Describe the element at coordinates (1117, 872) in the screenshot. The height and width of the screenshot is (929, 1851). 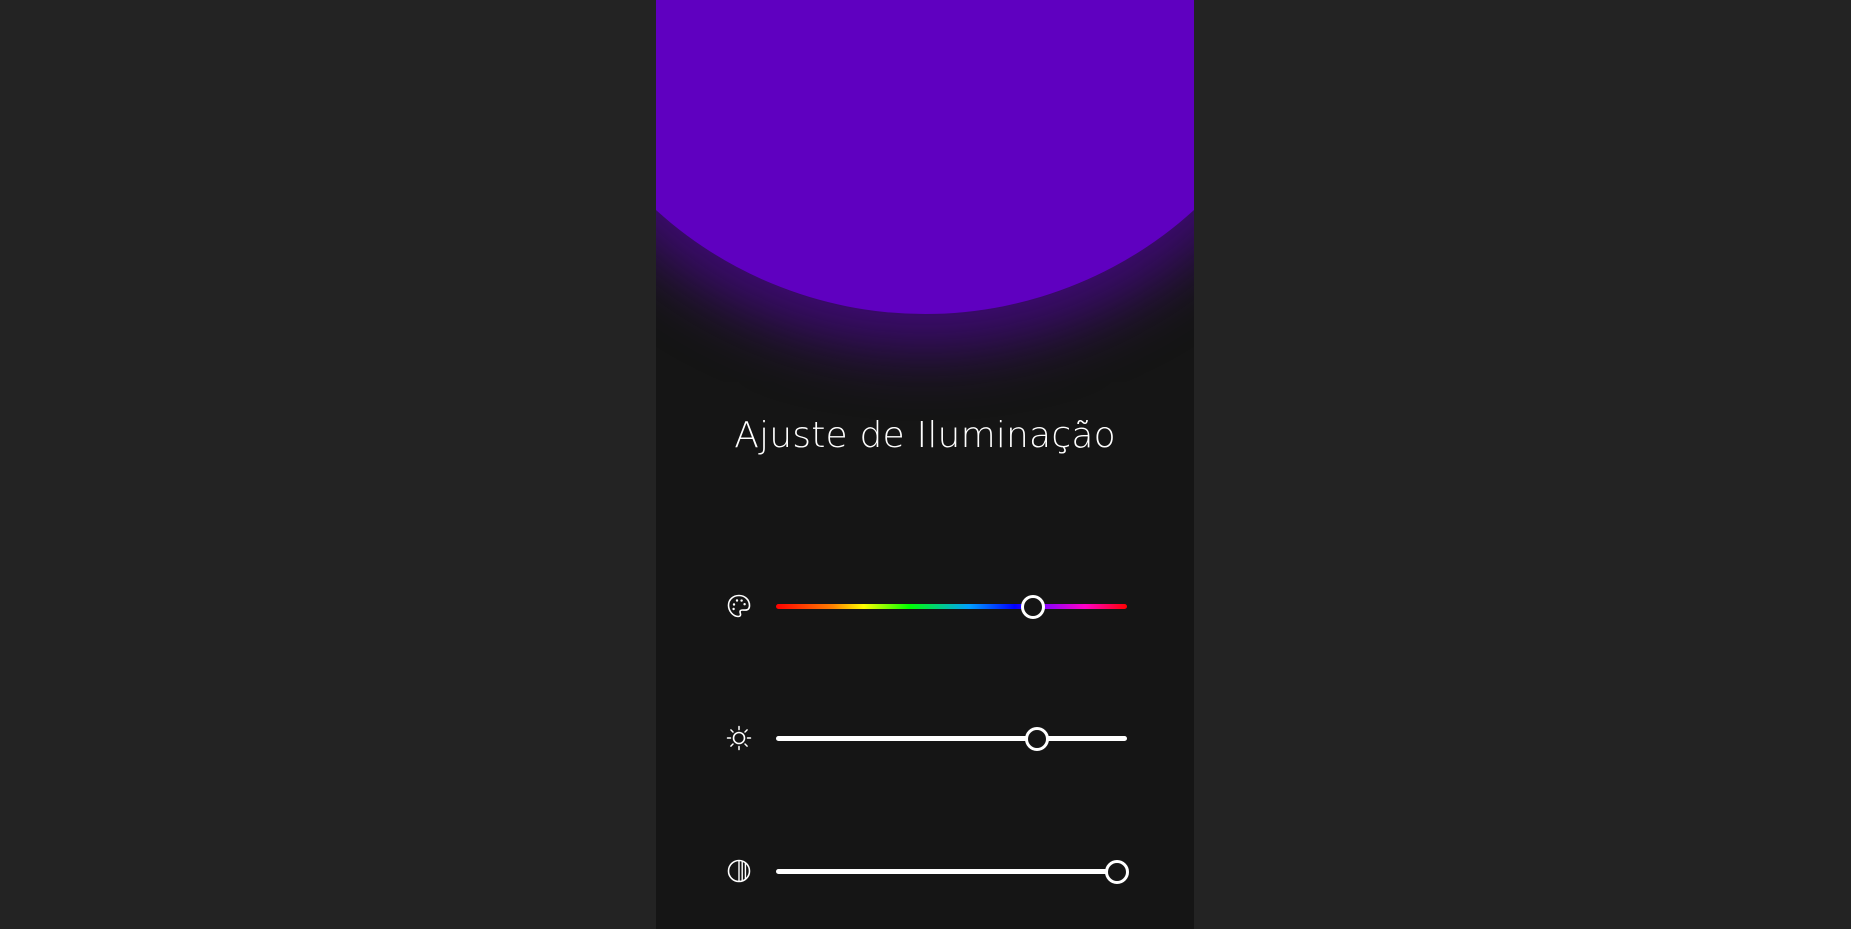
I see `contrast-slider-thumb` at that location.